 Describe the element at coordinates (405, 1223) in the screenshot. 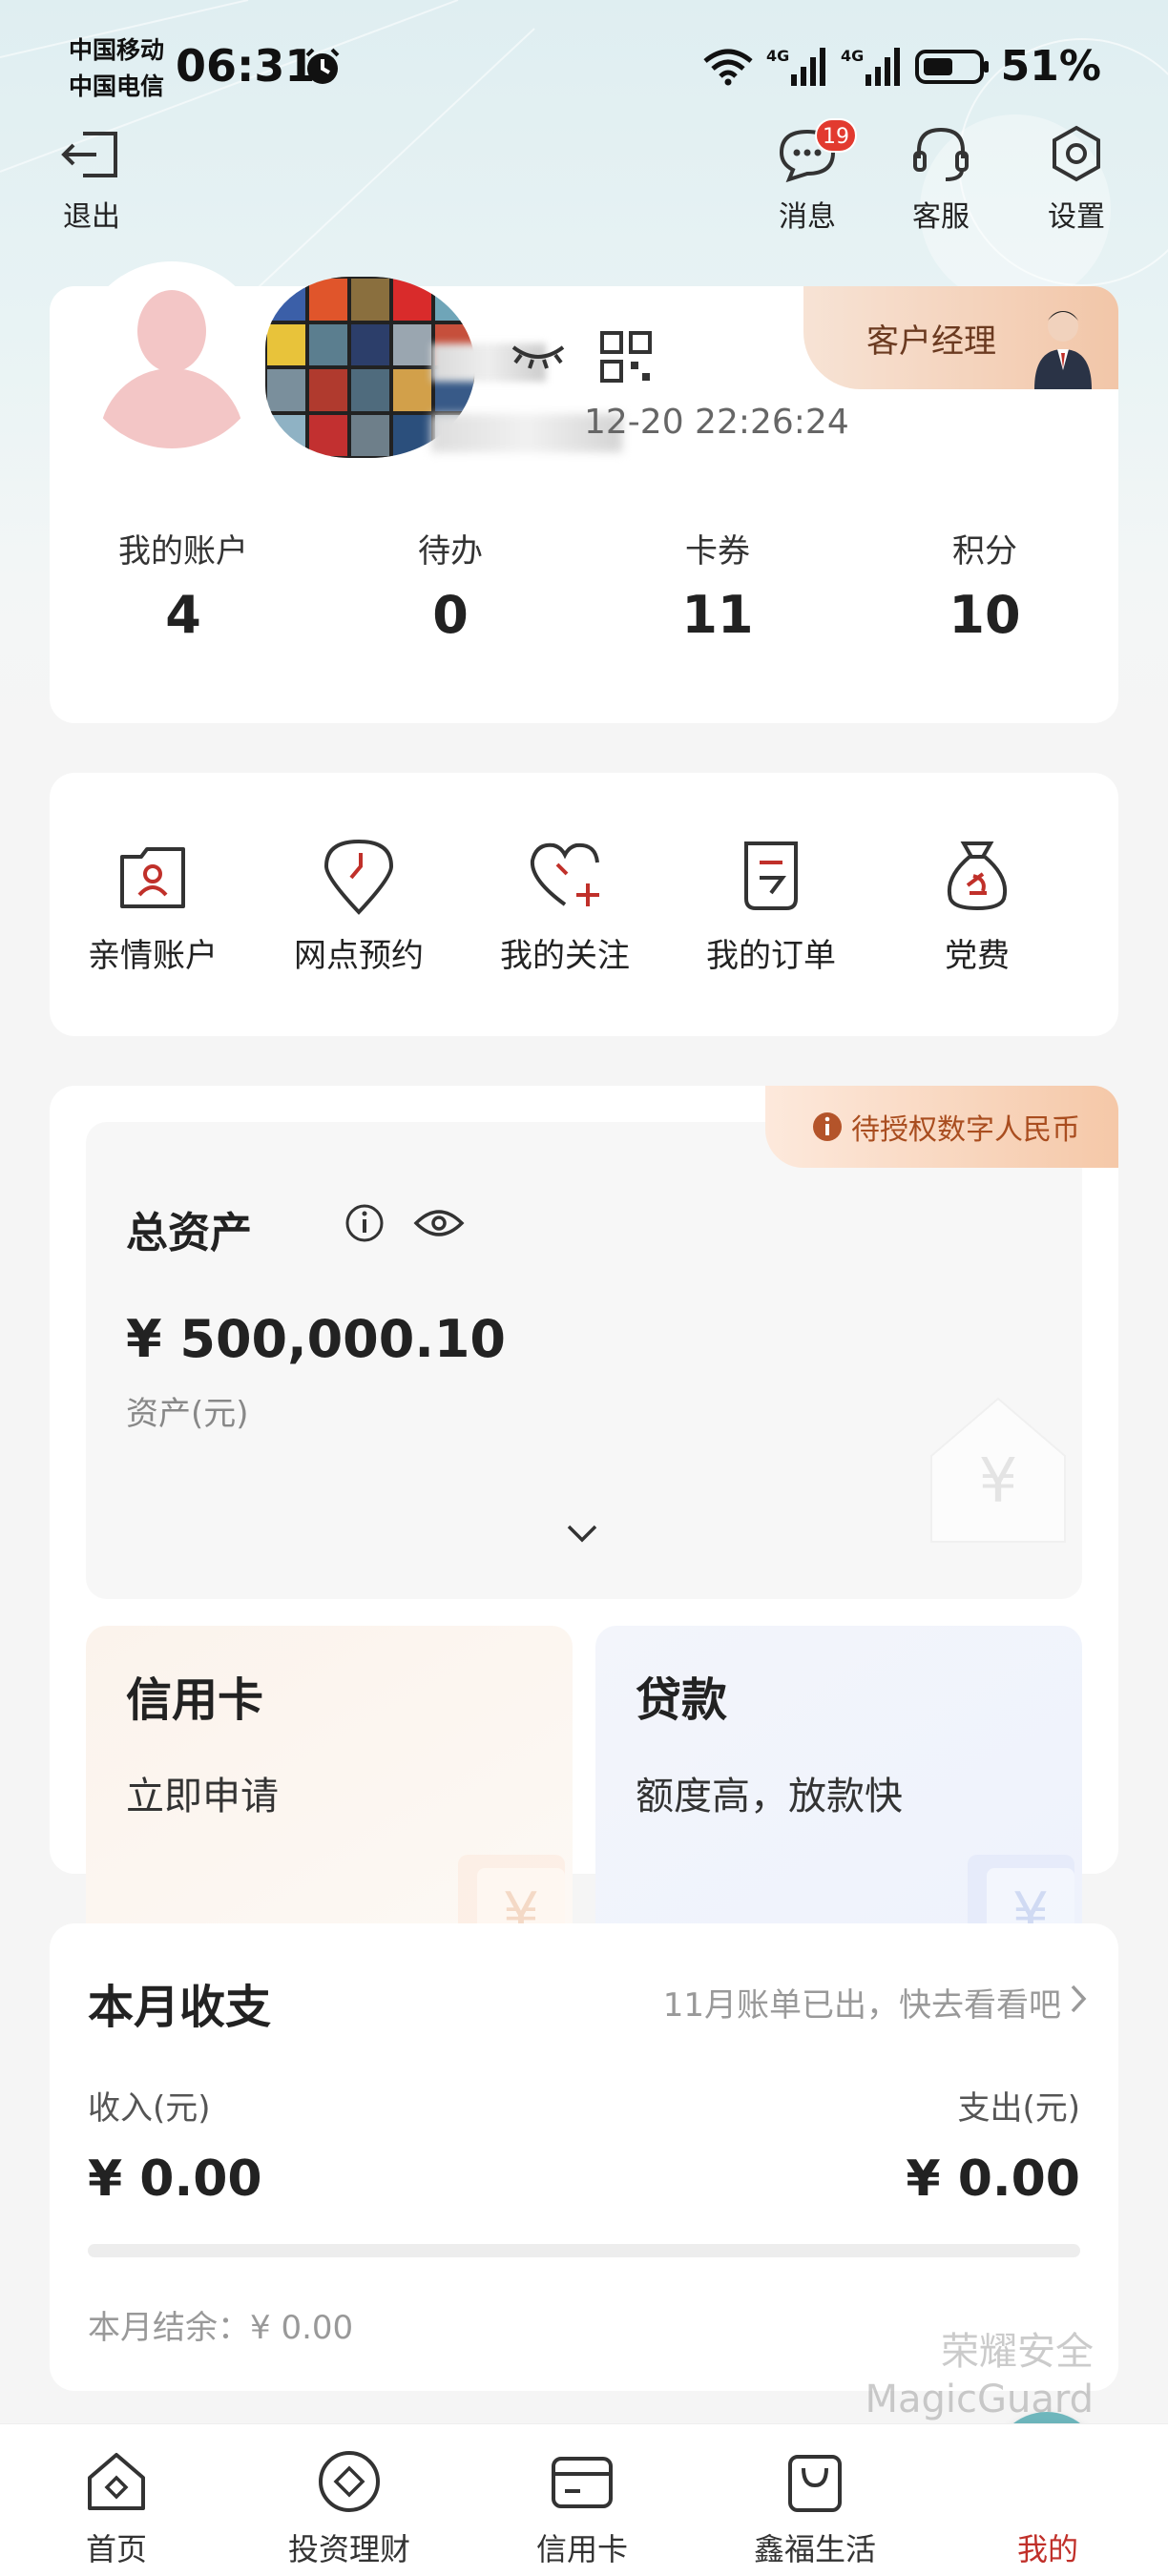

I see `asset-title-icons` at that location.